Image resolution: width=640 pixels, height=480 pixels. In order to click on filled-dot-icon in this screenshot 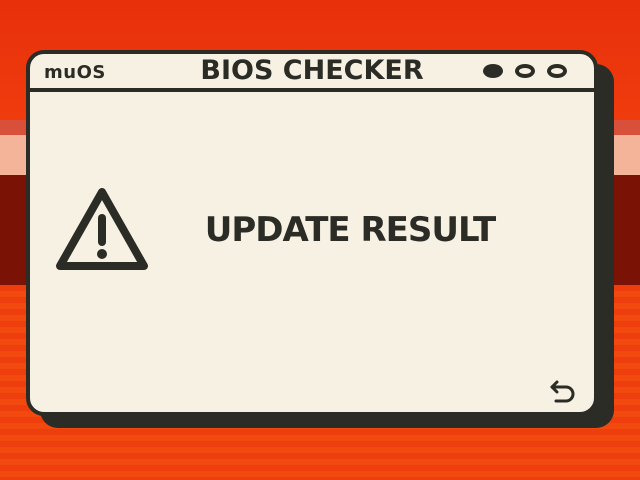, I will do `click(493, 71)`.